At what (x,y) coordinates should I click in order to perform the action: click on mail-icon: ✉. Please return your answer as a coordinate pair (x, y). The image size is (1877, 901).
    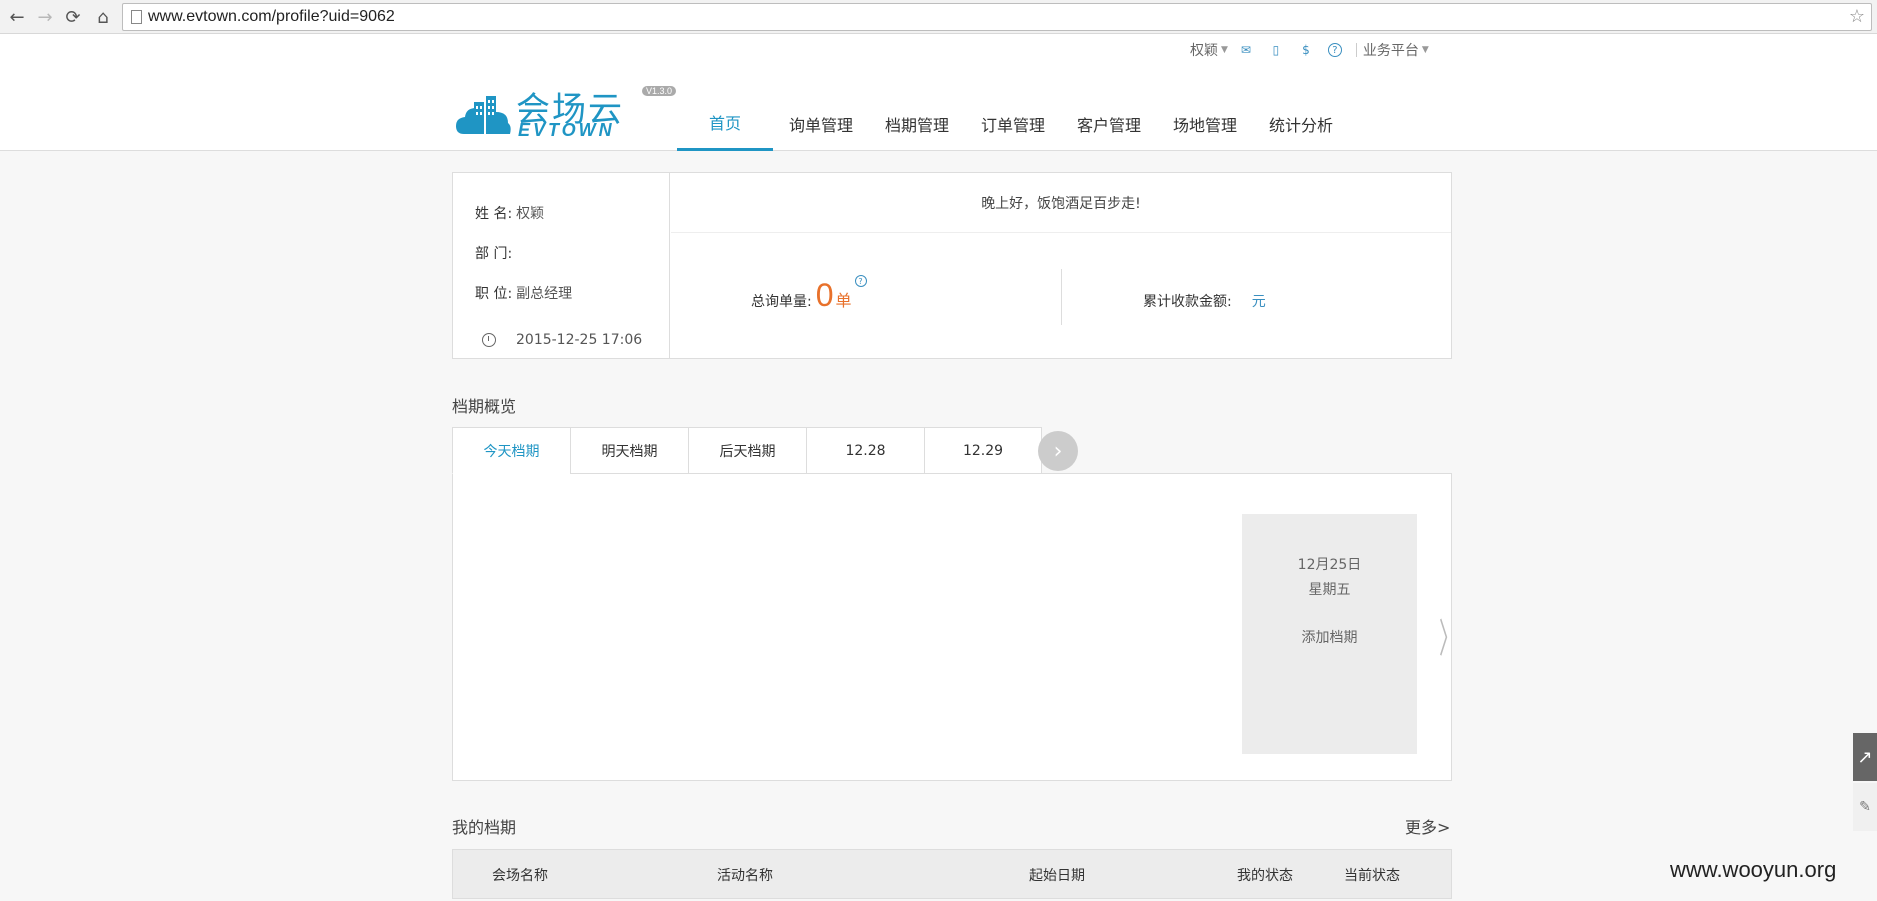
    Looking at the image, I should click on (1246, 50).